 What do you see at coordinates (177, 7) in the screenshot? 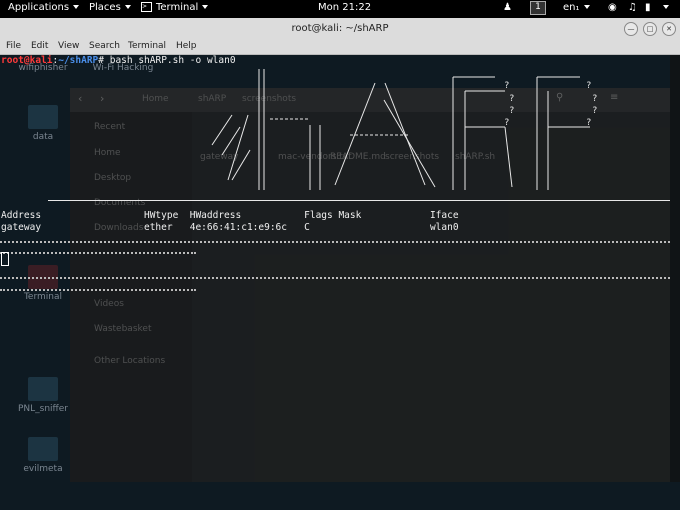
I see `terminal-label: Terminal` at bounding box center [177, 7].